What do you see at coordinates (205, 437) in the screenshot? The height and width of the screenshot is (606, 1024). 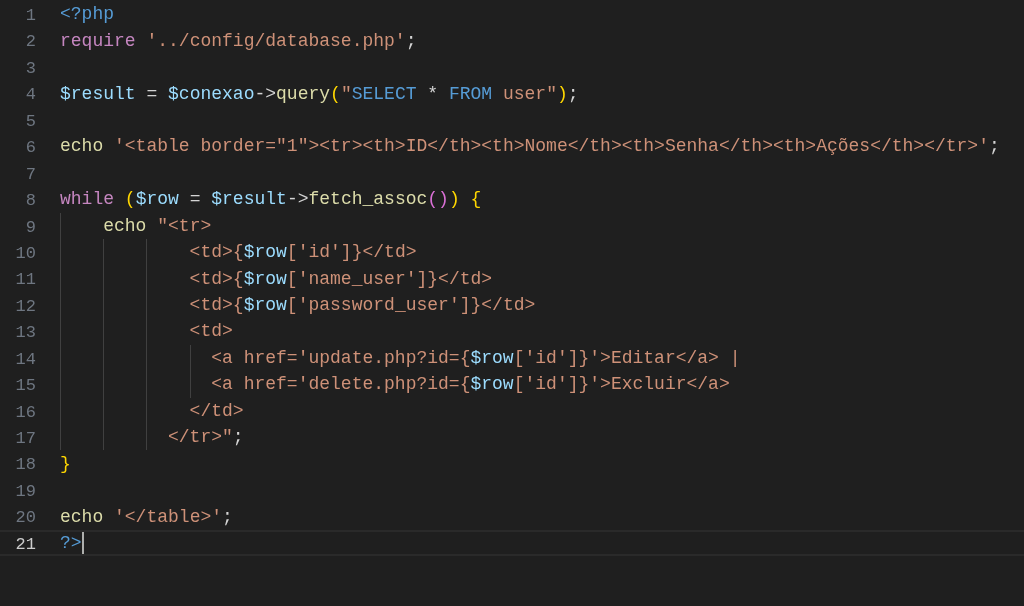 I see `code-line: </tr>";` at bounding box center [205, 437].